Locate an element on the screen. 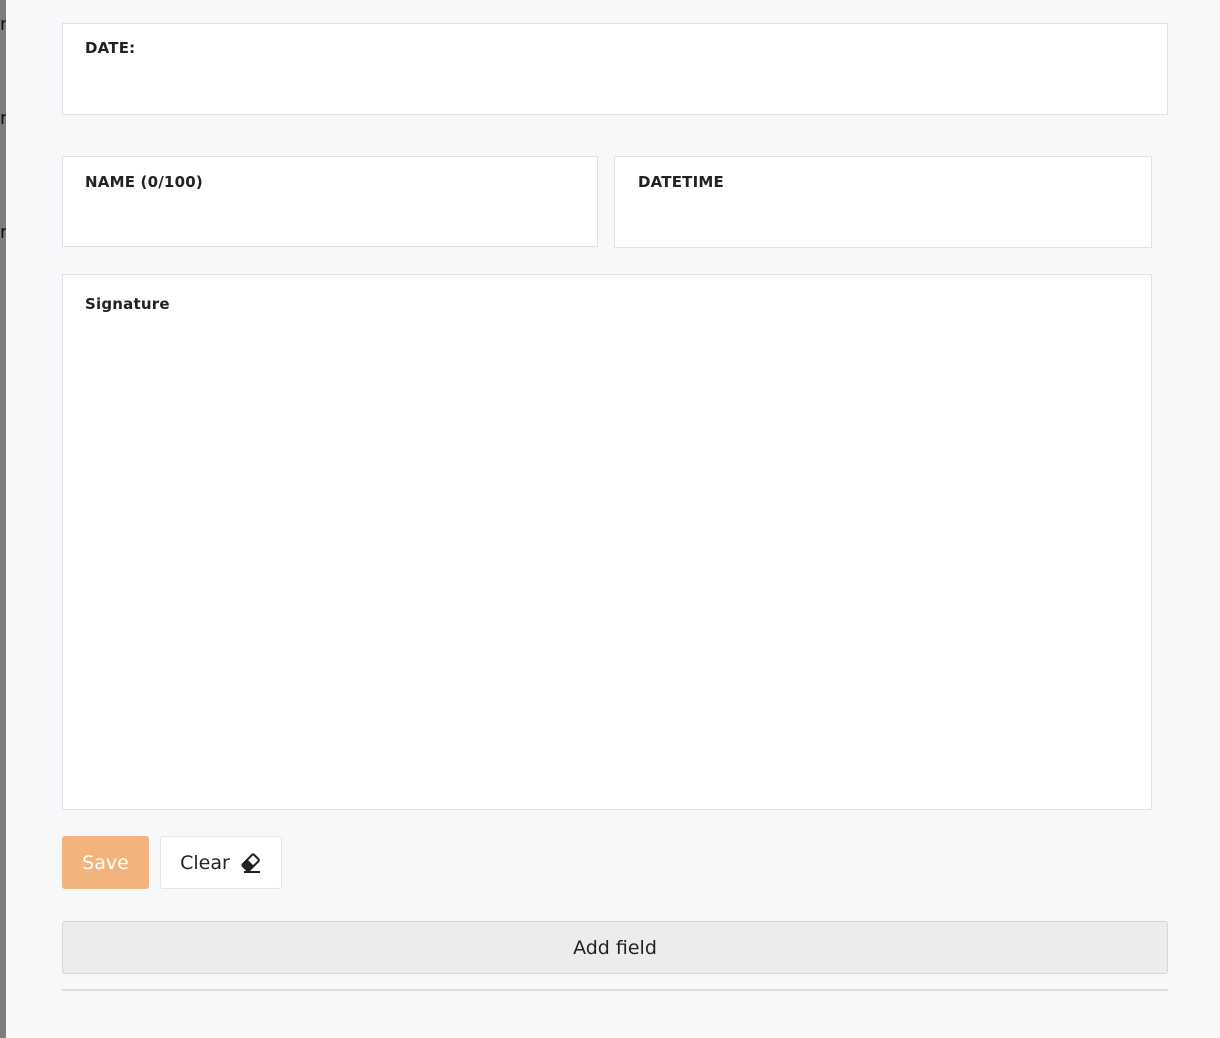 The image size is (1220, 1038). backdrop-text-2: n is located at coordinates (3, 119).